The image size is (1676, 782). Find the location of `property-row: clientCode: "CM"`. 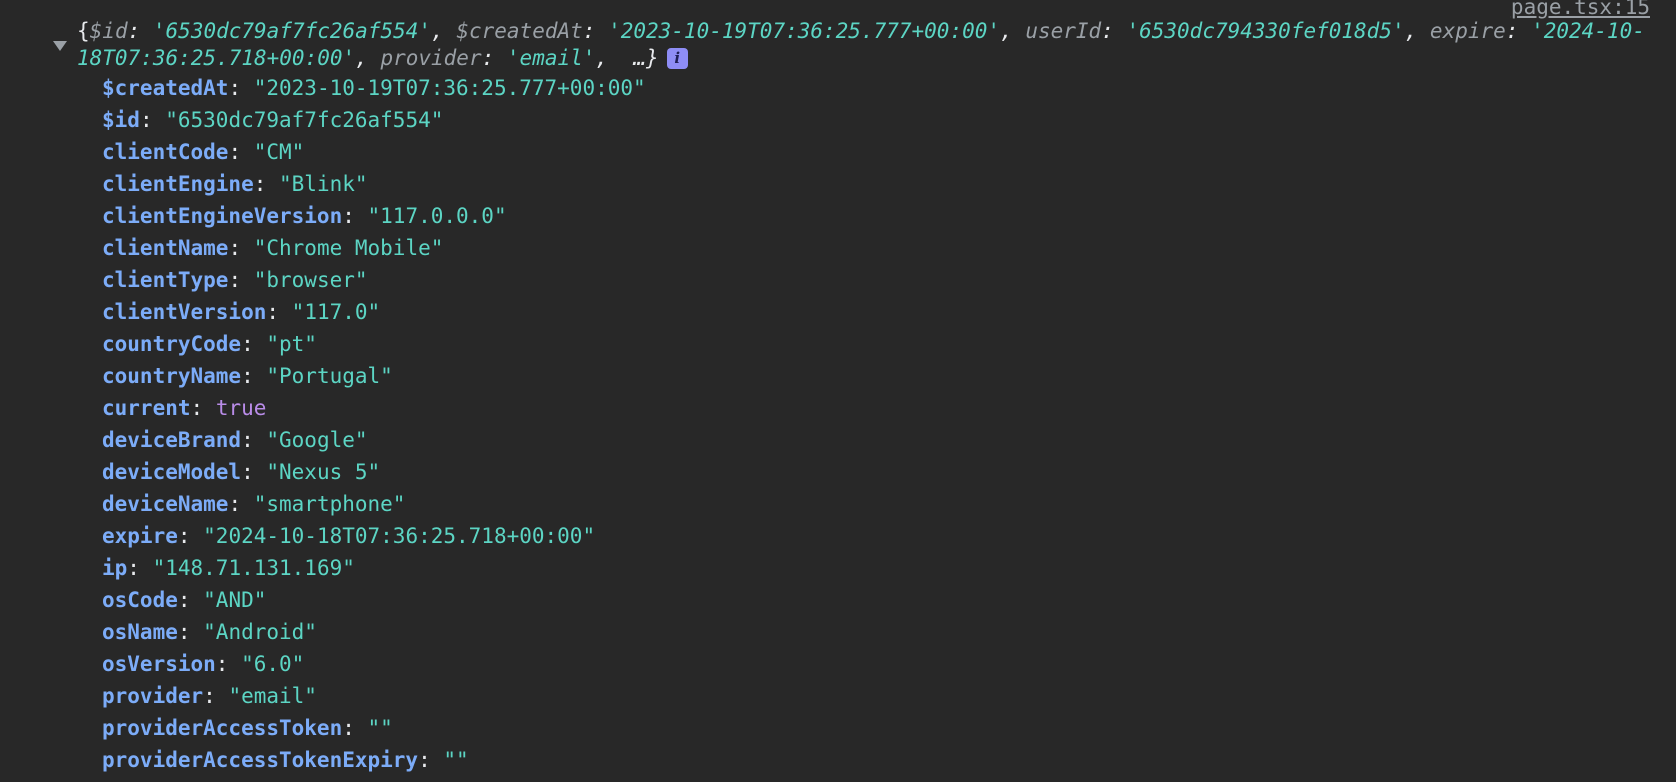

property-row: clientCode: "CM" is located at coordinates (374, 152).